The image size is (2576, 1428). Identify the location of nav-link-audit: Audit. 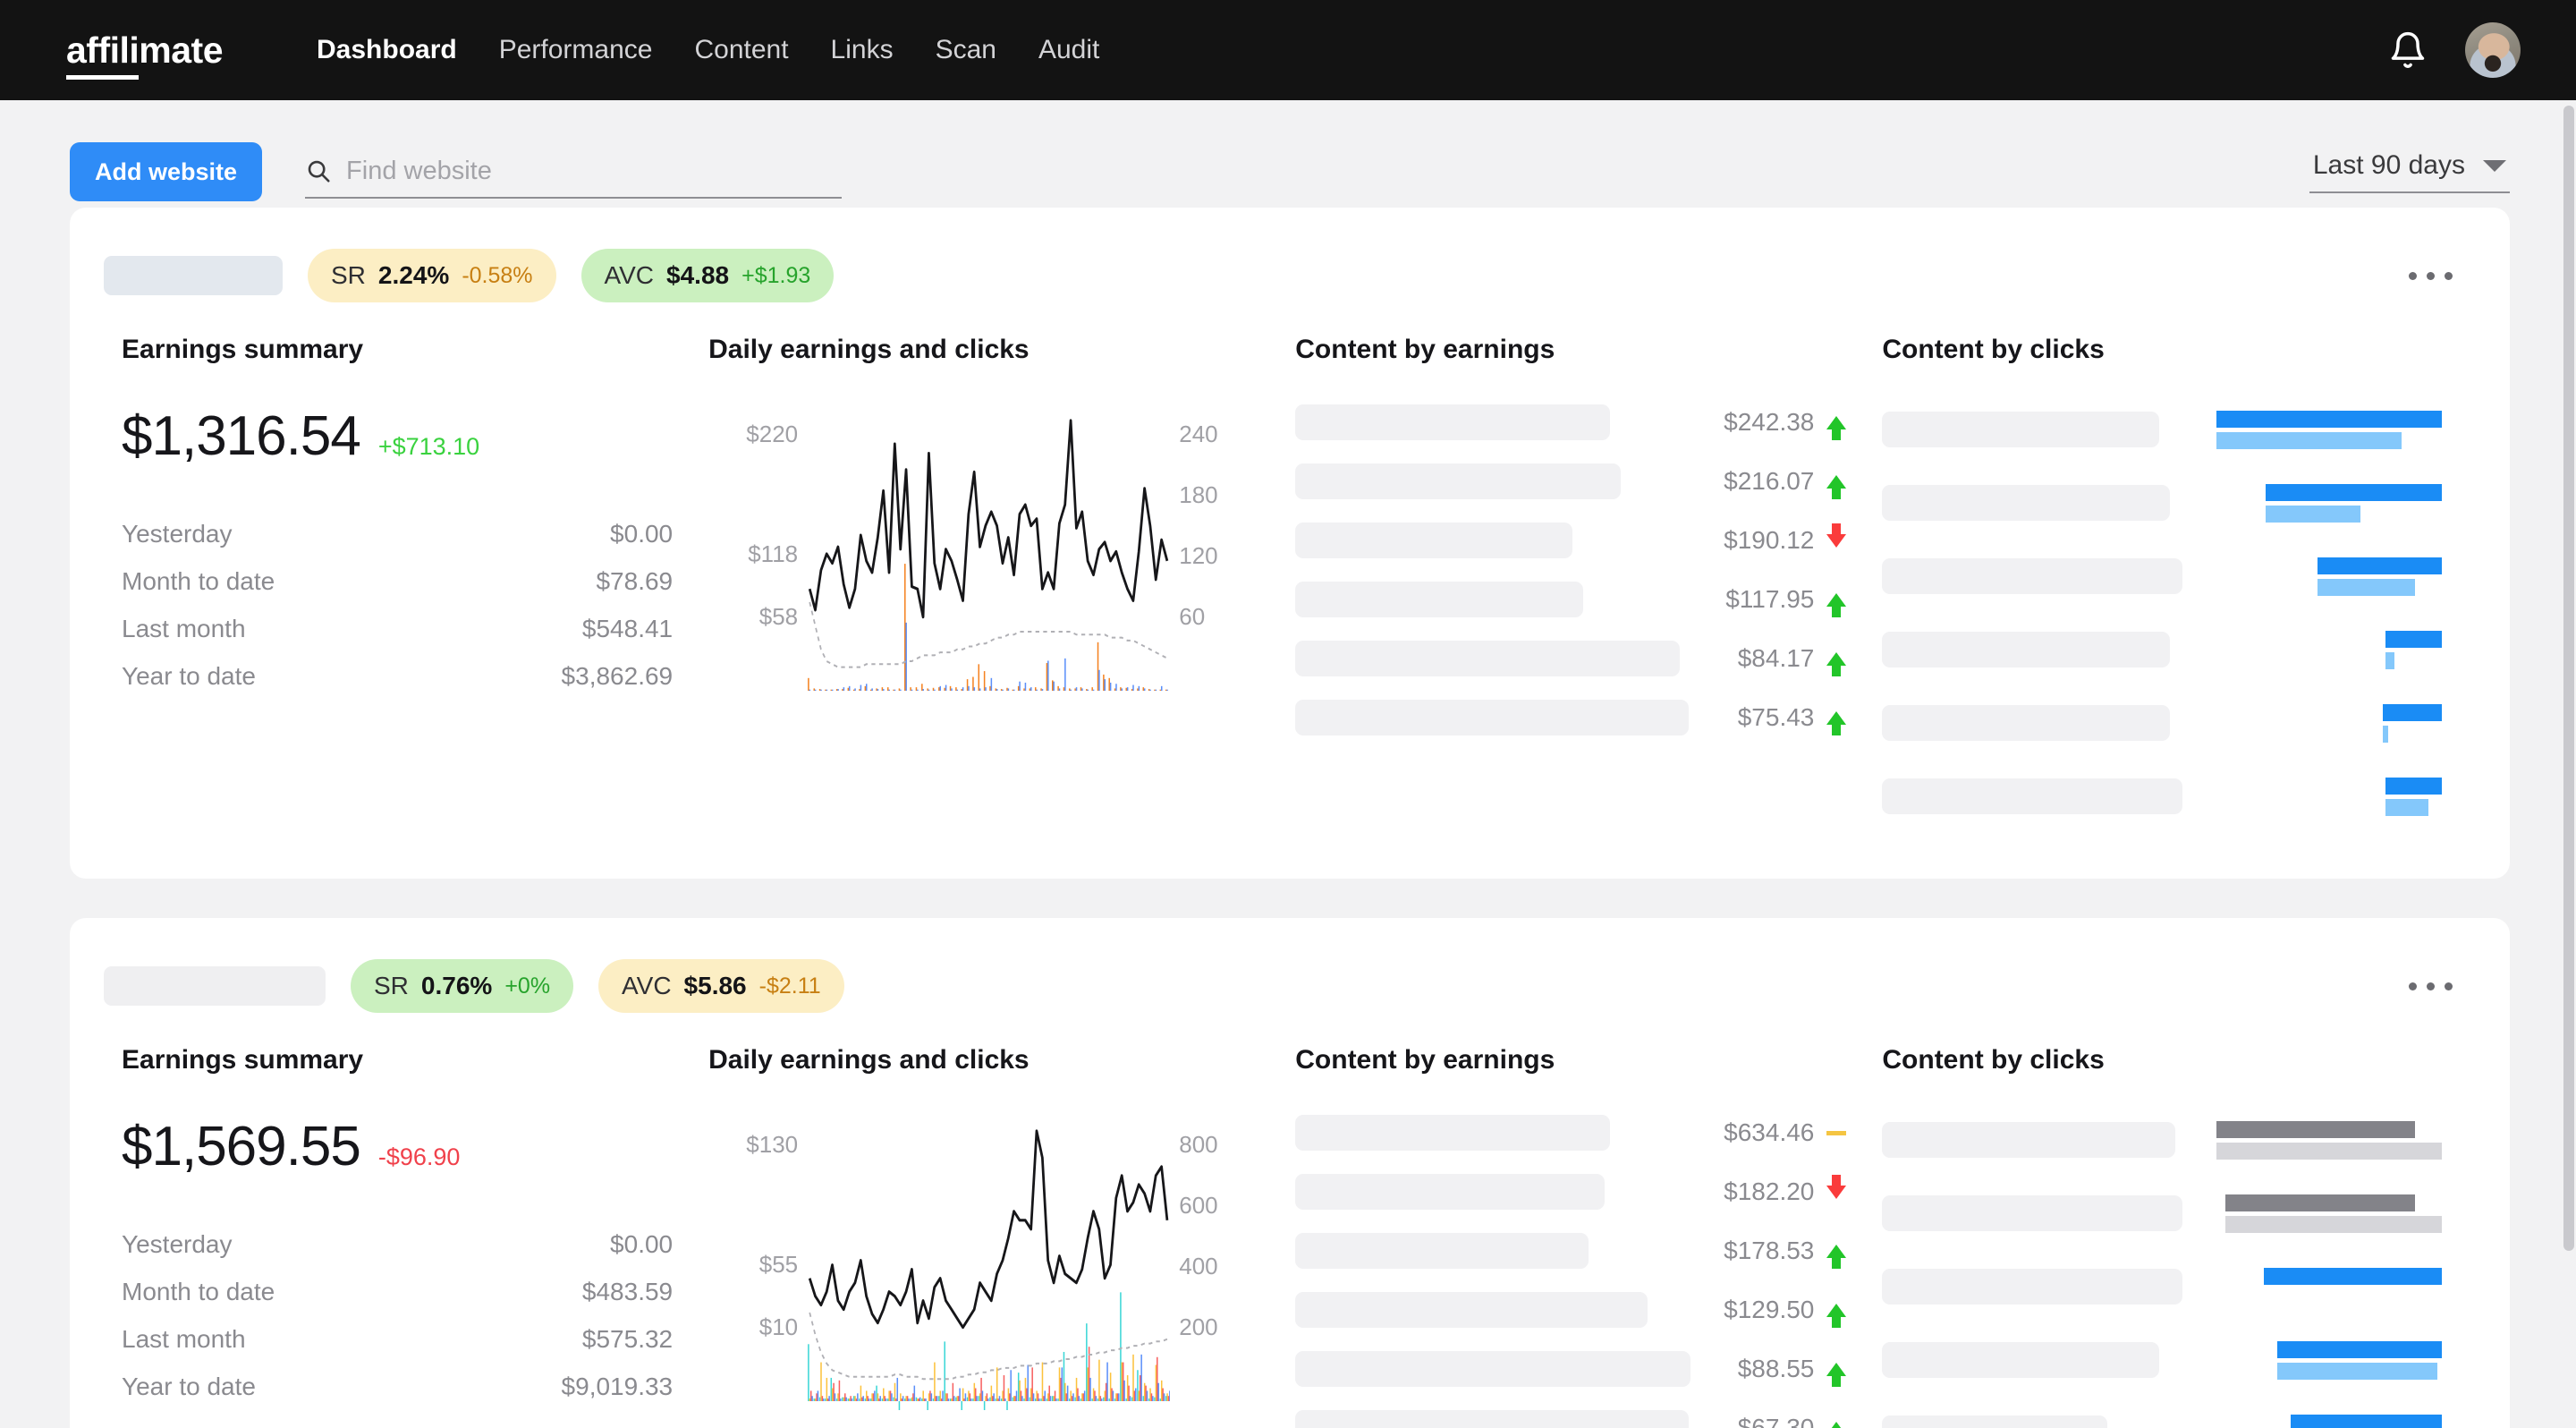
(1068, 50).